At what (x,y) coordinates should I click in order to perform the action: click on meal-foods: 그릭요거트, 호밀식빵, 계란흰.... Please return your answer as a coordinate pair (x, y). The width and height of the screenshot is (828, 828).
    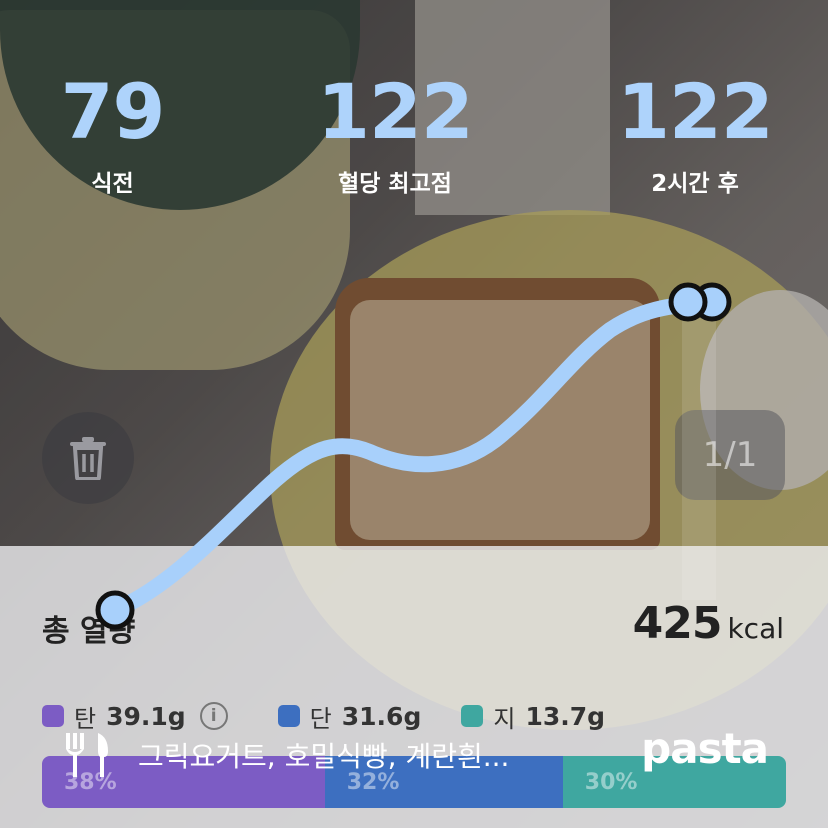
    Looking at the image, I should click on (324, 756).